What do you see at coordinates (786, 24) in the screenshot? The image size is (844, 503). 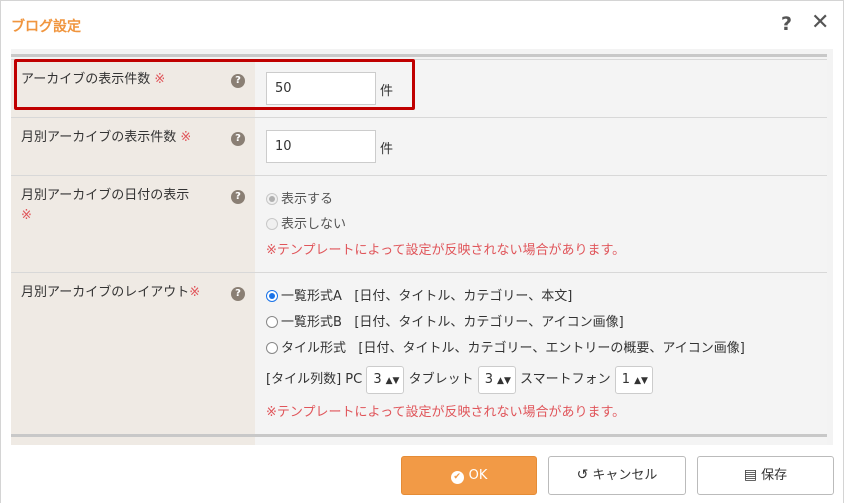 I see `help-icon: ?` at bounding box center [786, 24].